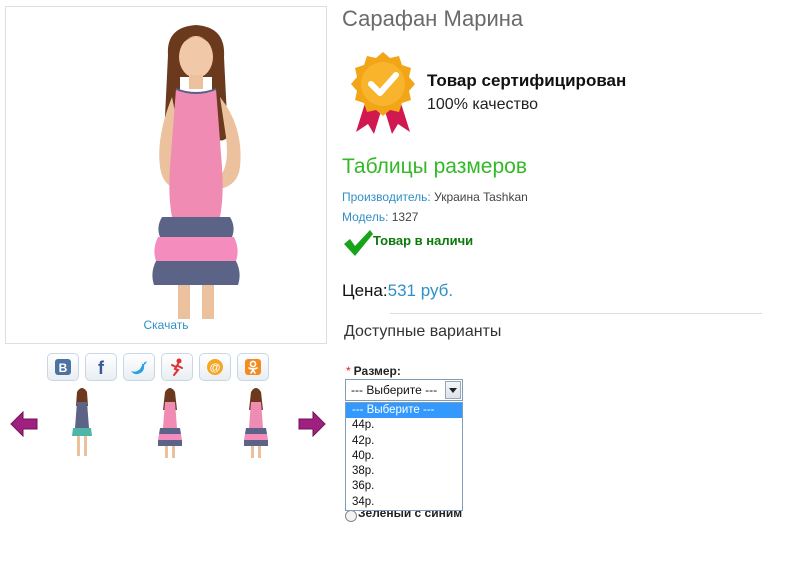  Describe the element at coordinates (433, 18) in the screenshot. I see `product-title: Сарафан Марина` at that location.